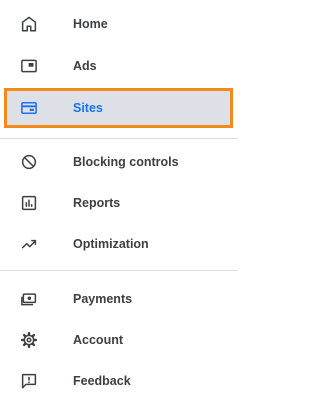 This screenshot has width=320, height=399. I want to click on sidebar-item-label: Account, so click(98, 340).